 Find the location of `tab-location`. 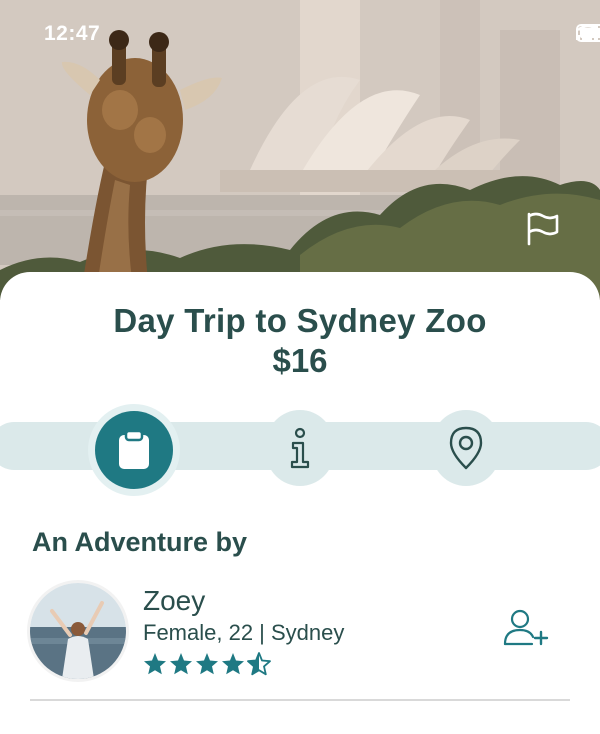

tab-location is located at coordinates (466, 448).